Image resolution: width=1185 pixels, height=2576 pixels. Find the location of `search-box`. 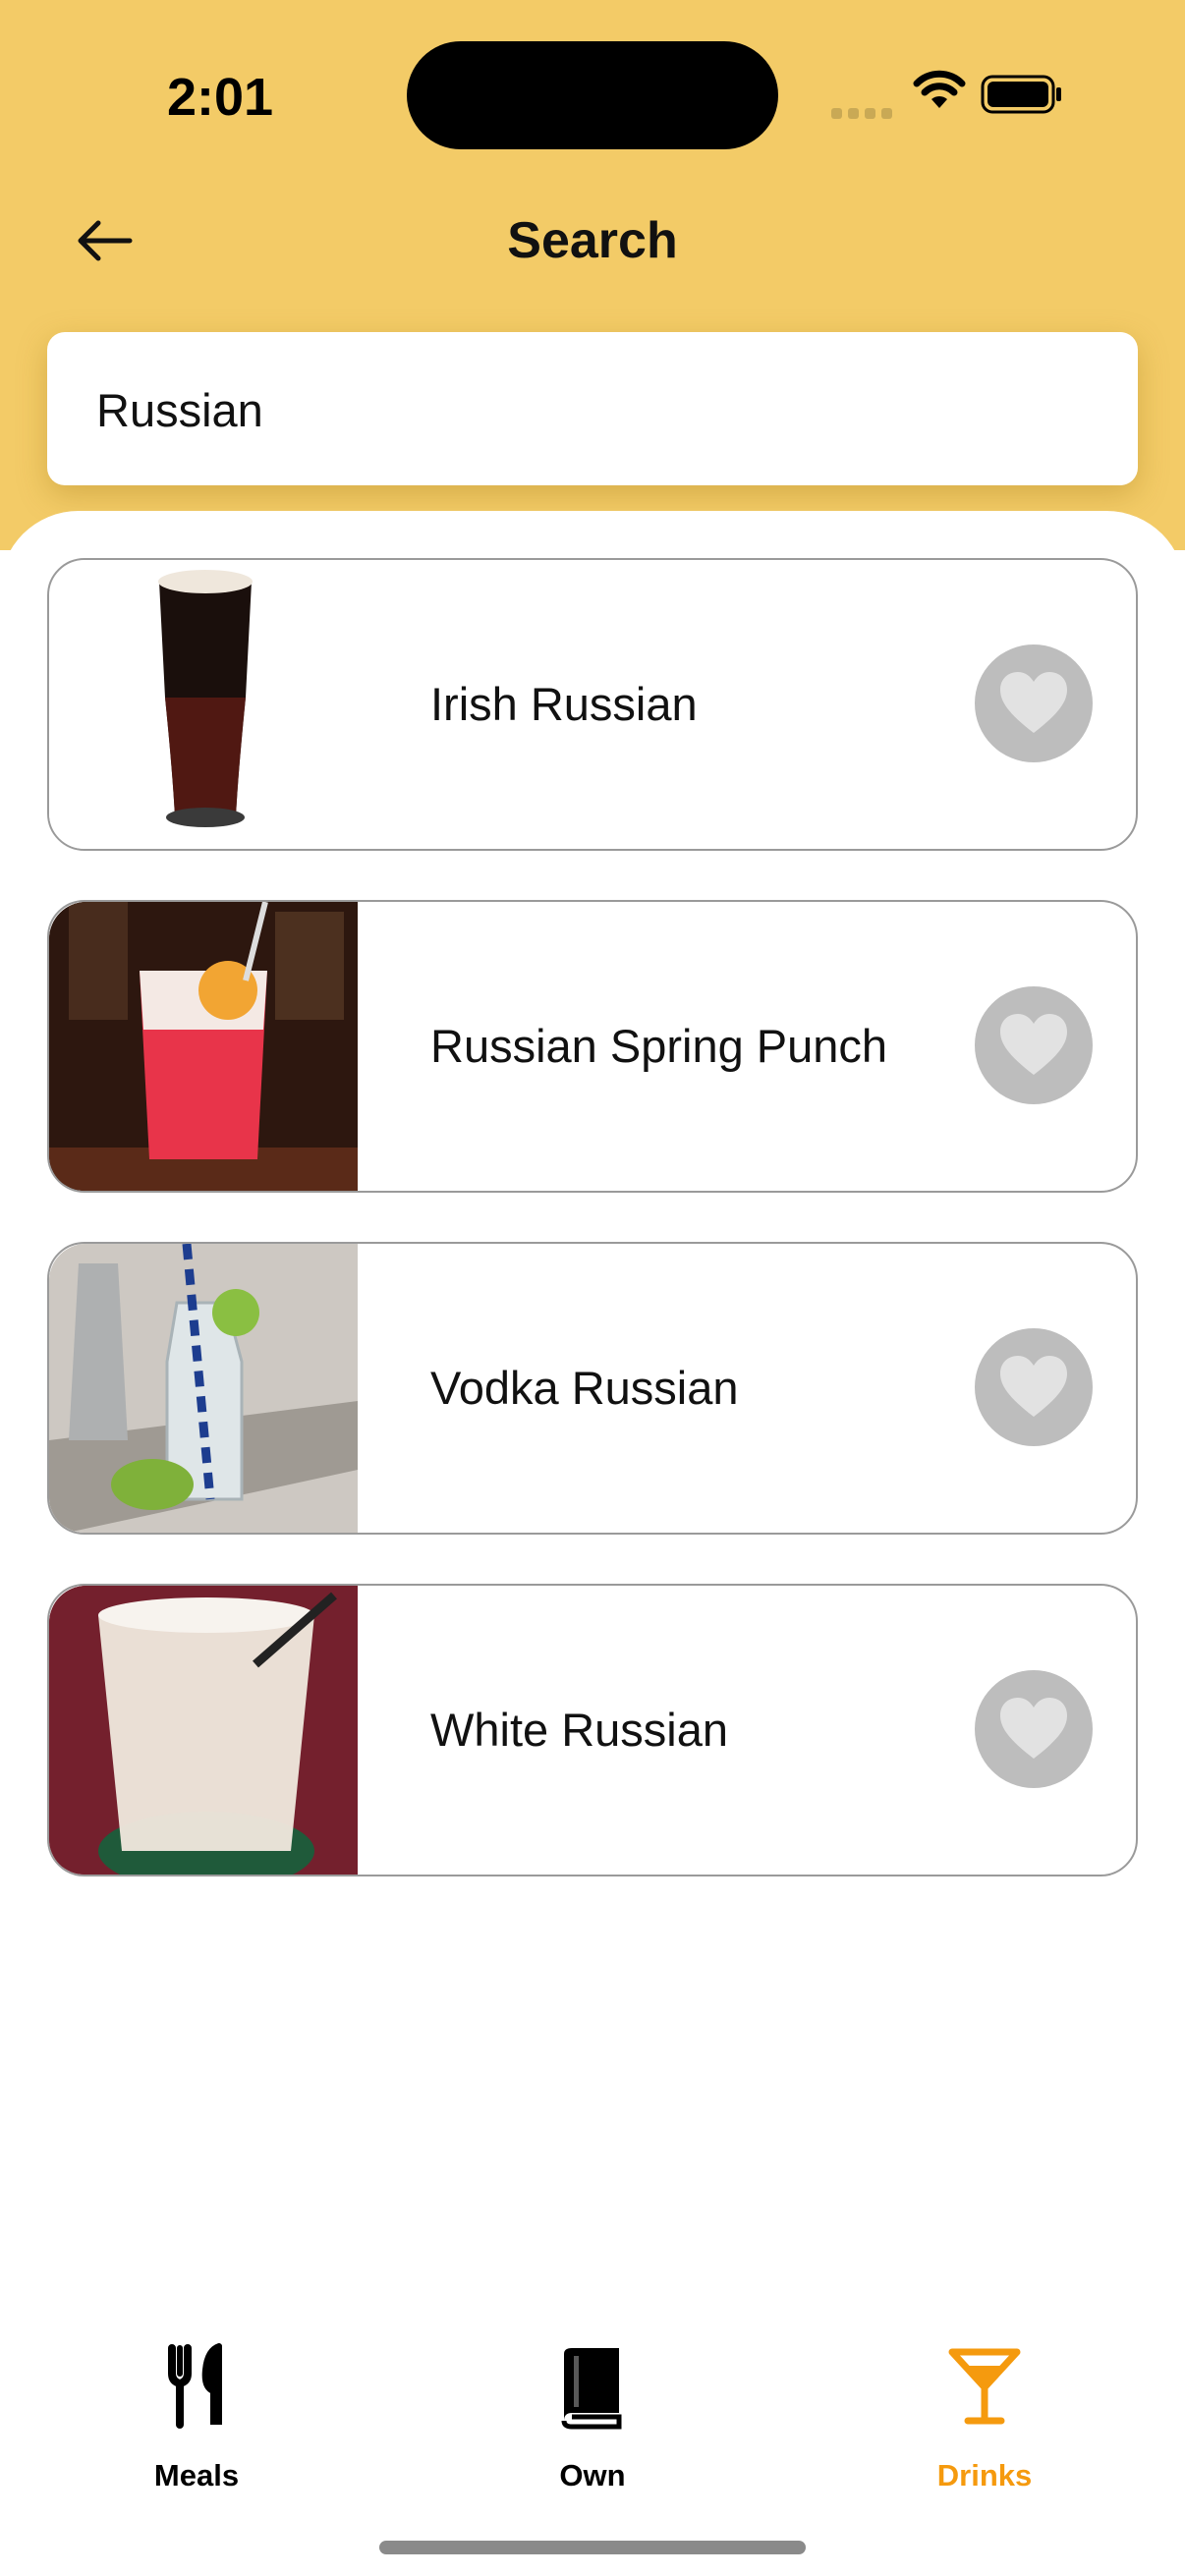

search-box is located at coordinates (592, 409).